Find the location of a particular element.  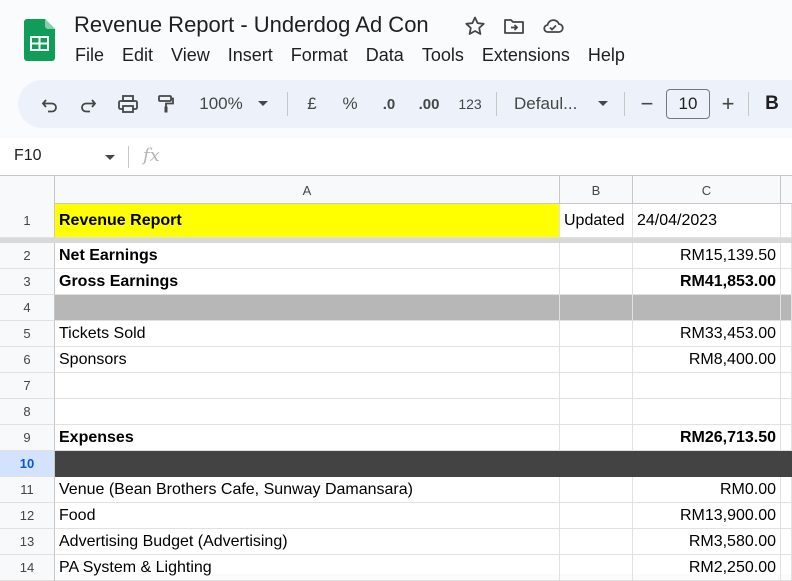

menu-format: Format is located at coordinates (319, 55).